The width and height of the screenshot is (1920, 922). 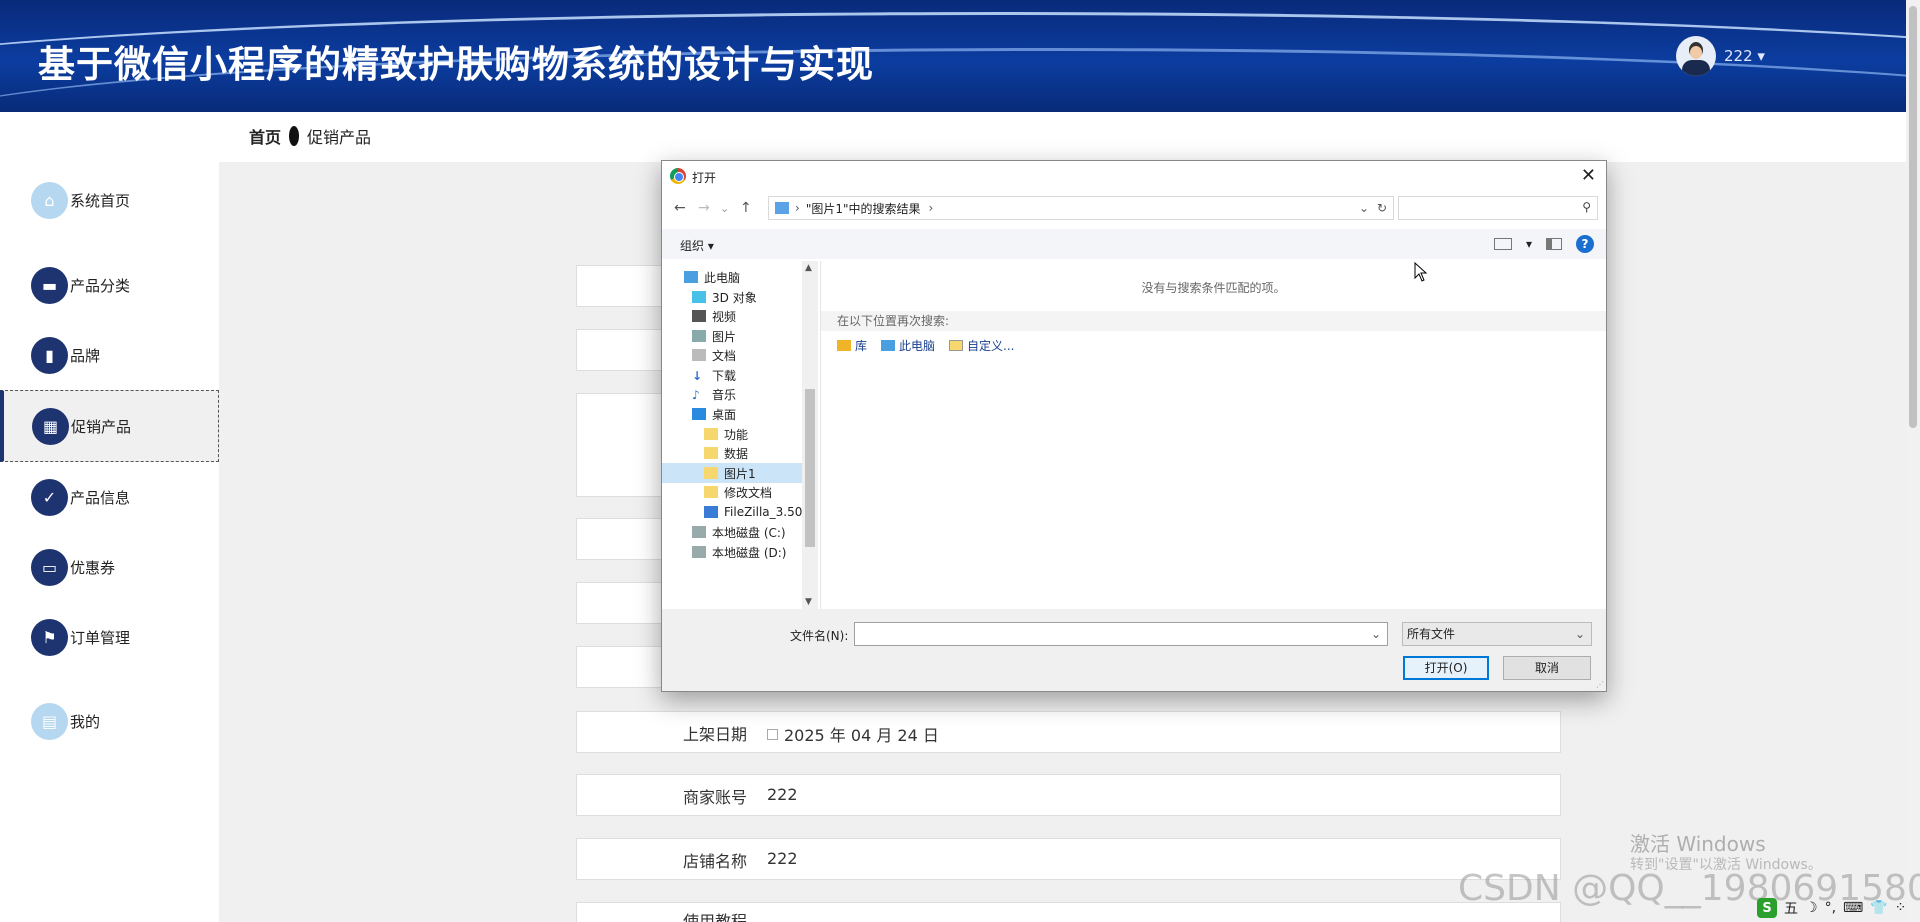 I want to click on sidebar-item-promotion: ▦ 促销产品, so click(x=109, y=426).